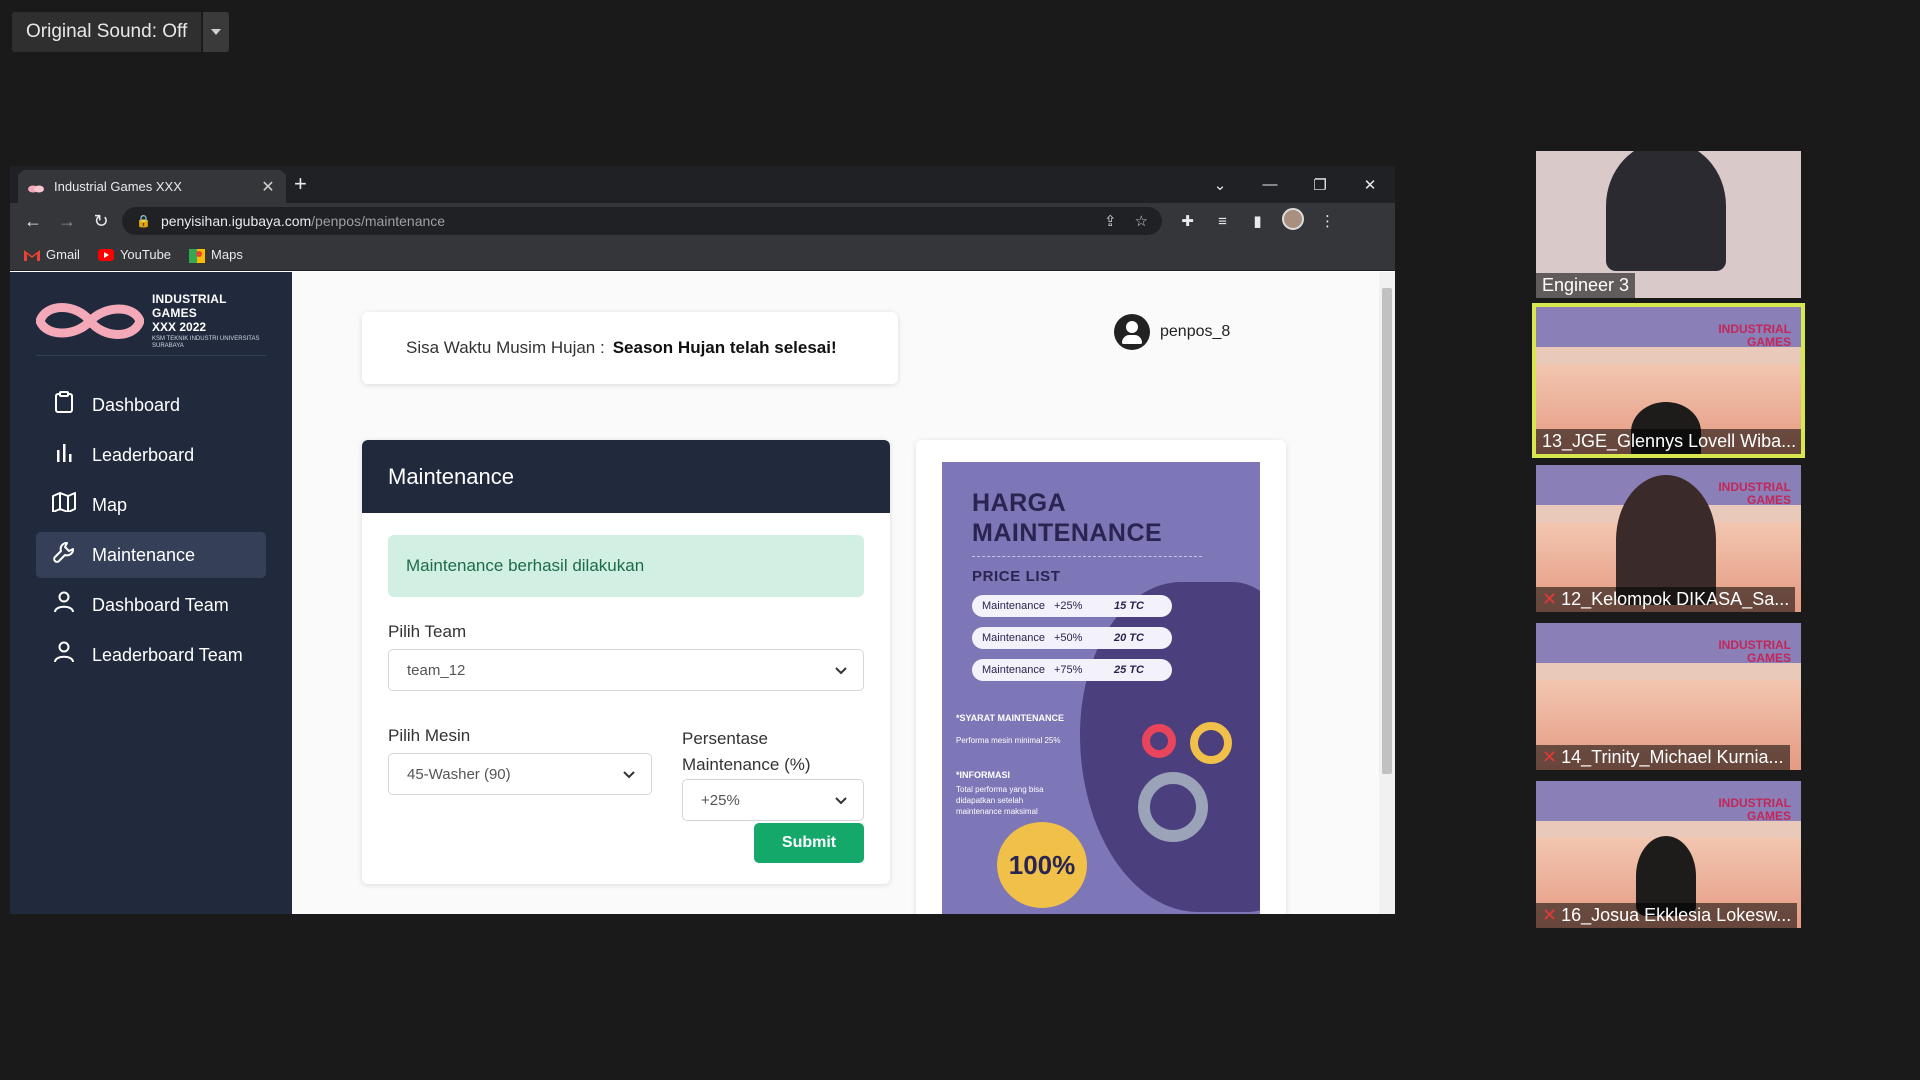 This screenshot has width=1920, height=1080. What do you see at coordinates (1129, 638) in the screenshot?
I see `price-row-price: 20 TC` at bounding box center [1129, 638].